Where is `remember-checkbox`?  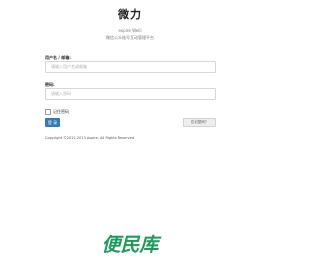 remember-checkbox is located at coordinates (48, 112).